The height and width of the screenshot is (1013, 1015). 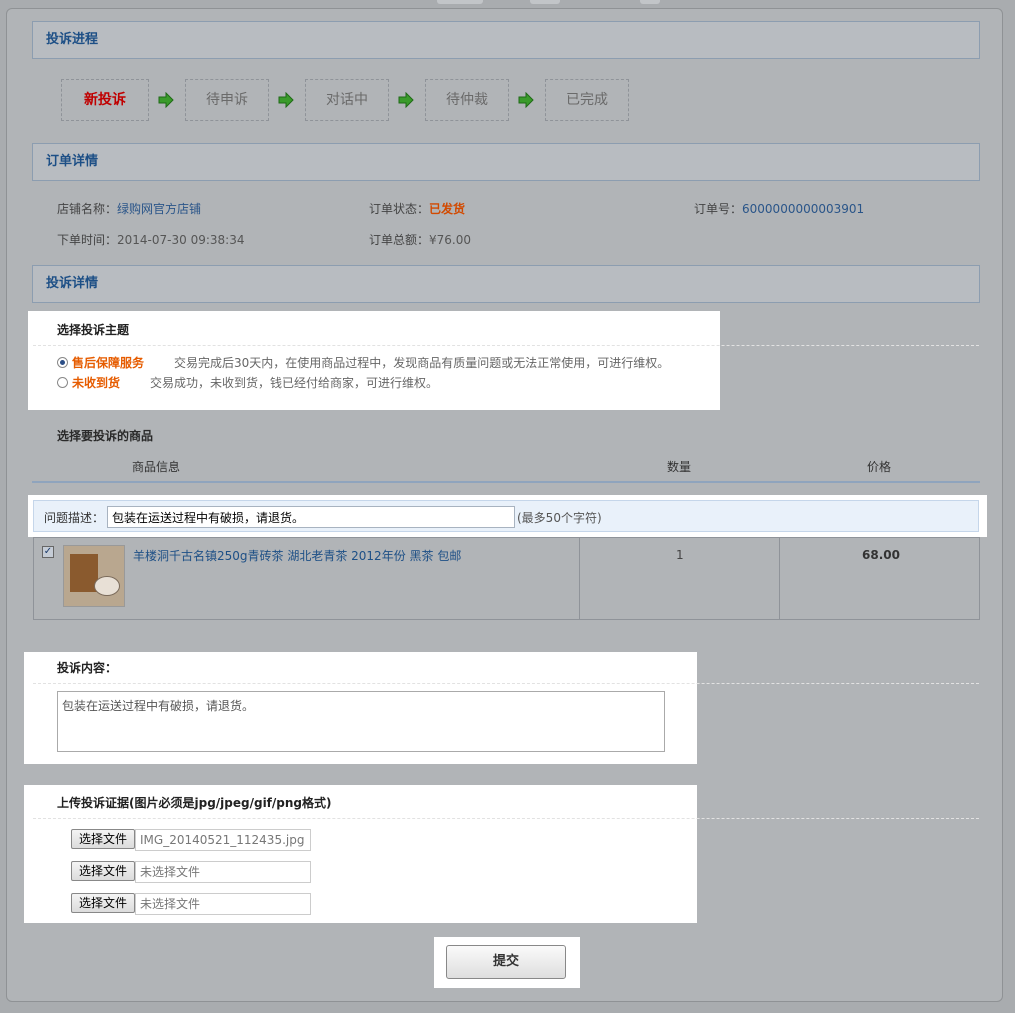 What do you see at coordinates (181, 240) in the screenshot?
I see `order-time-value: 2014-07-30 09:38:34` at bounding box center [181, 240].